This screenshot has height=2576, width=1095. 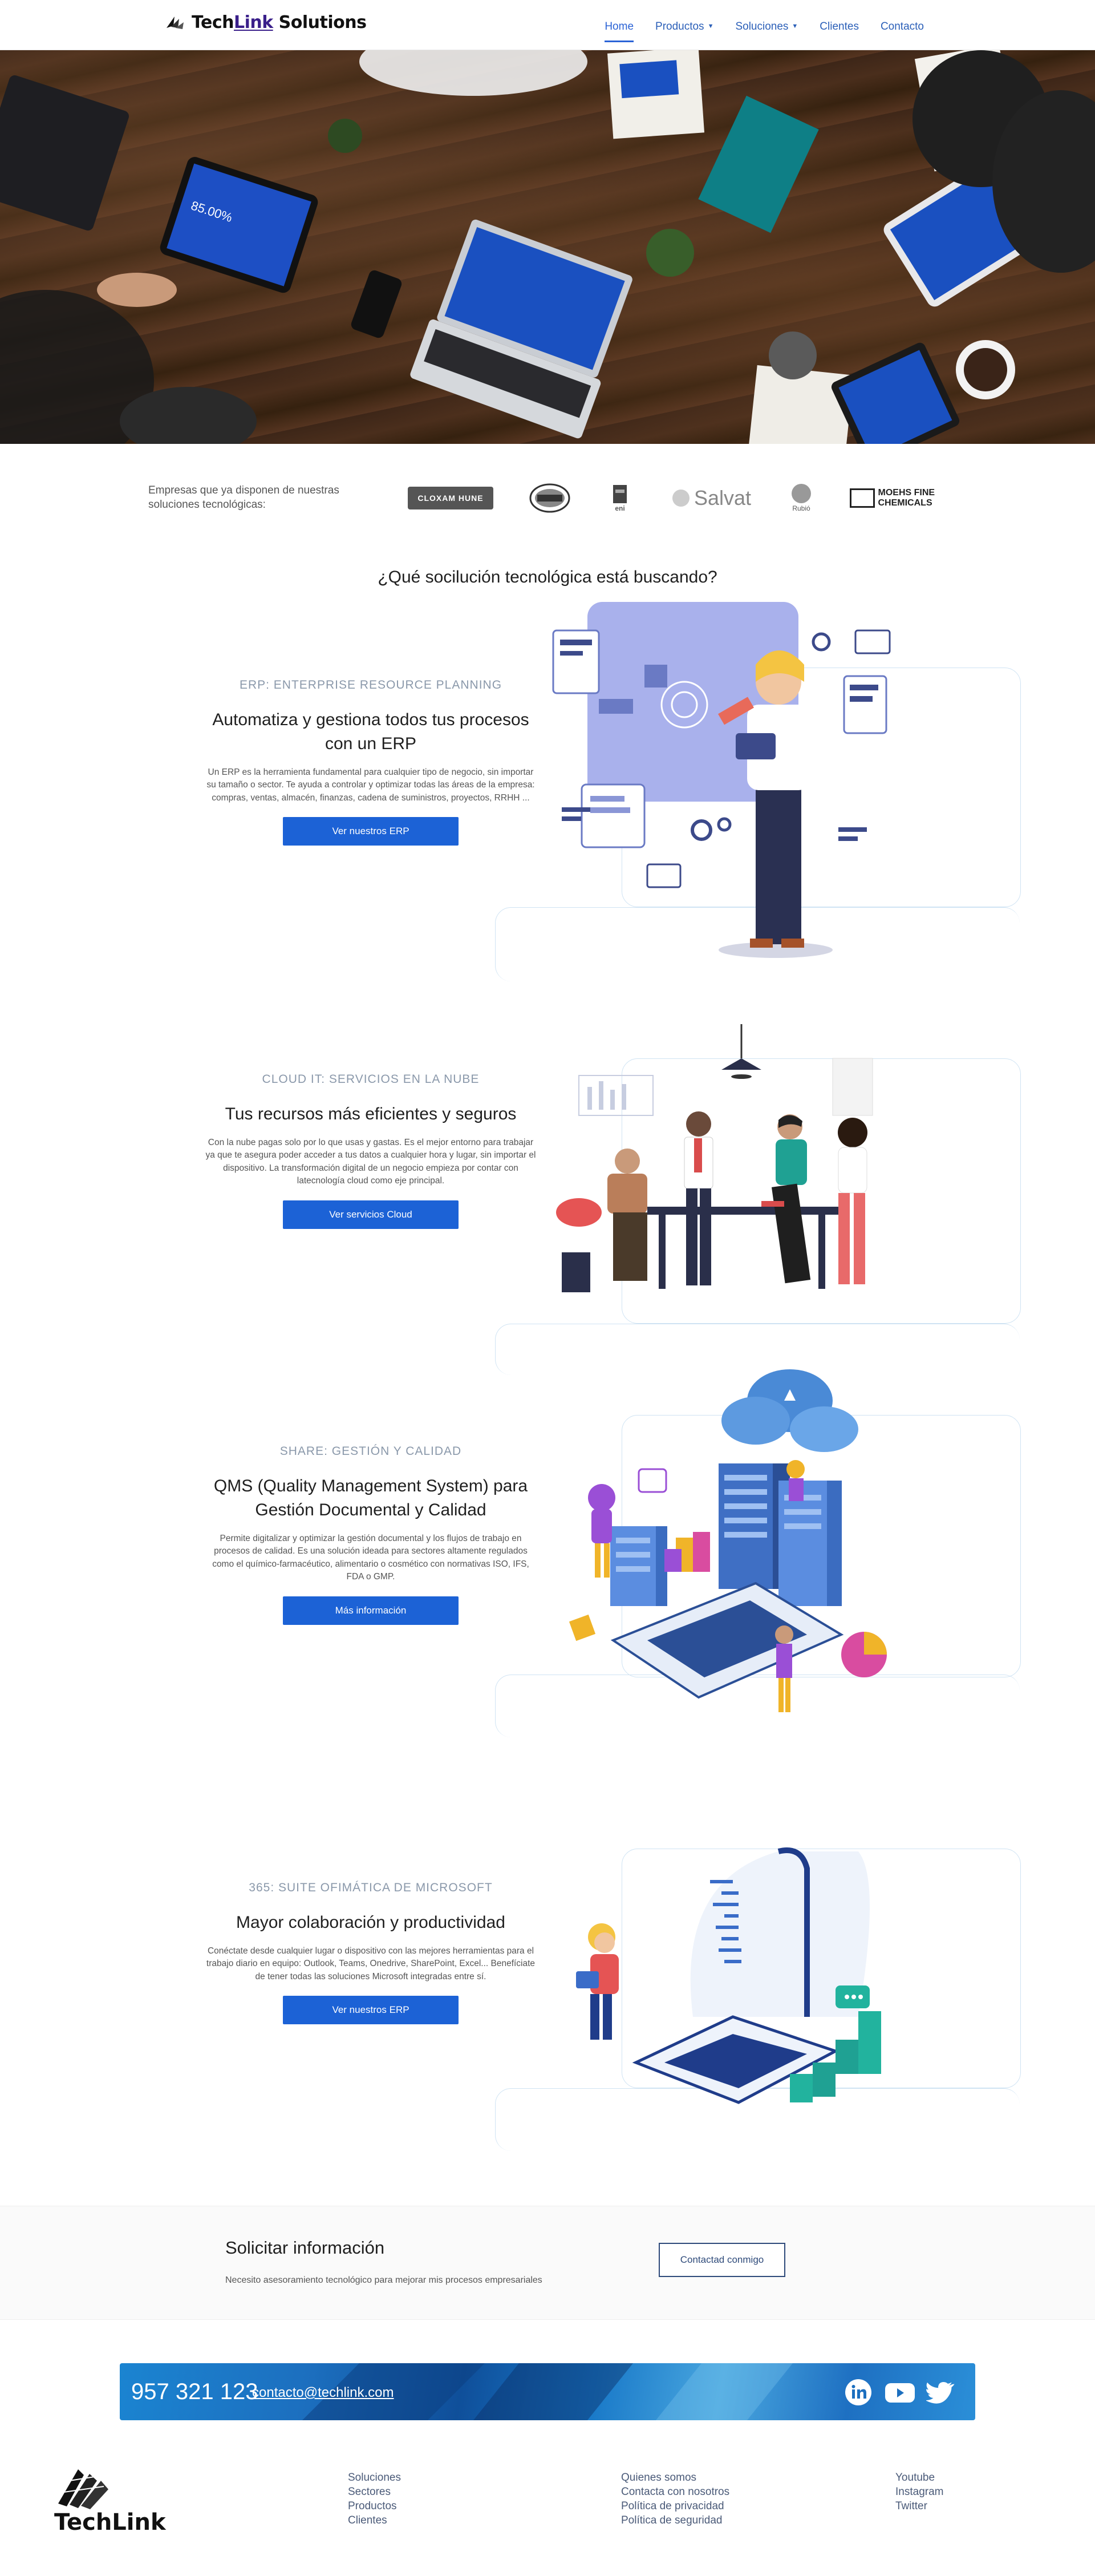 What do you see at coordinates (374, 2520) in the screenshot?
I see `footer-link-clientes: Clientes` at bounding box center [374, 2520].